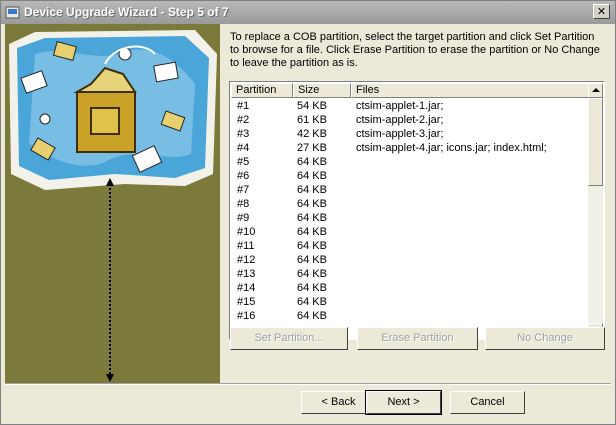 The image size is (616, 425). What do you see at coordinates (417, 338) in the screenshot?
I see `erase-partition-button: Erase Partition` at bounding box center [417, 338].